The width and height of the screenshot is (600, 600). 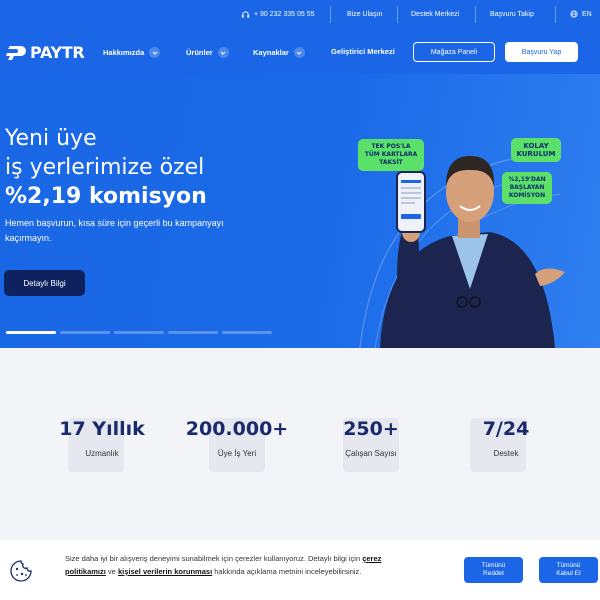 I want to click on reject-all-label: Tümünü Reddet, so click(x=493, y=569).